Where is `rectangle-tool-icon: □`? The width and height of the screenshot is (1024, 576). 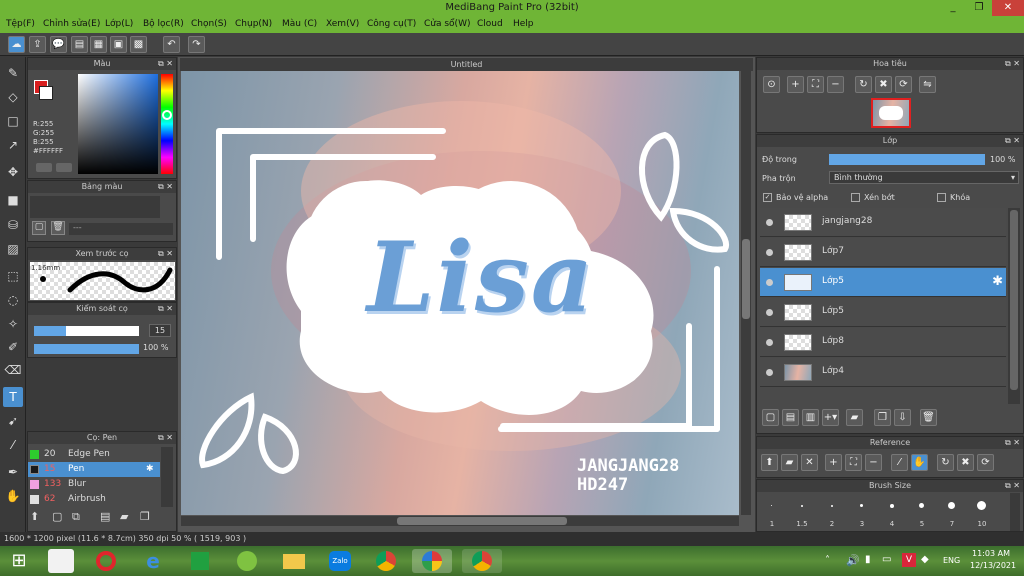 rectangle-tool-icon: □ is located at coordinates (13, 121).